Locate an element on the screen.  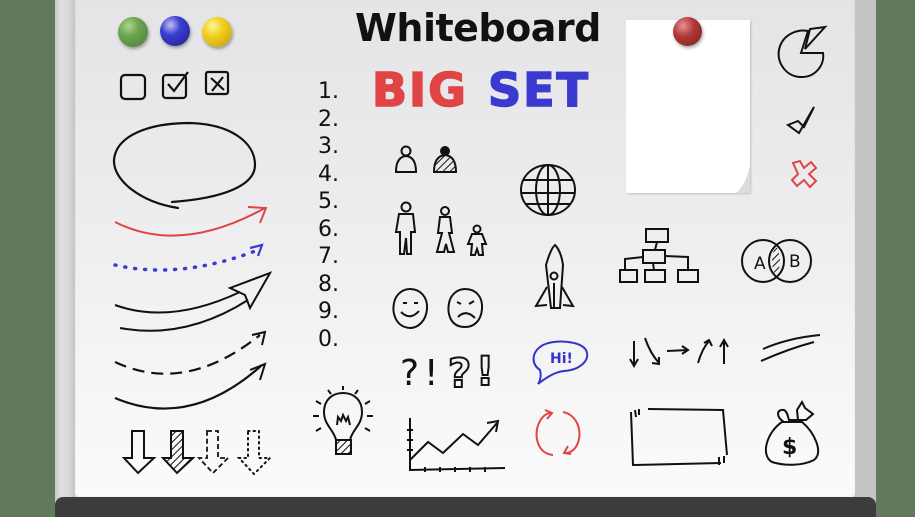
exclamation-mark: ! is located at coordinates (431, 373).